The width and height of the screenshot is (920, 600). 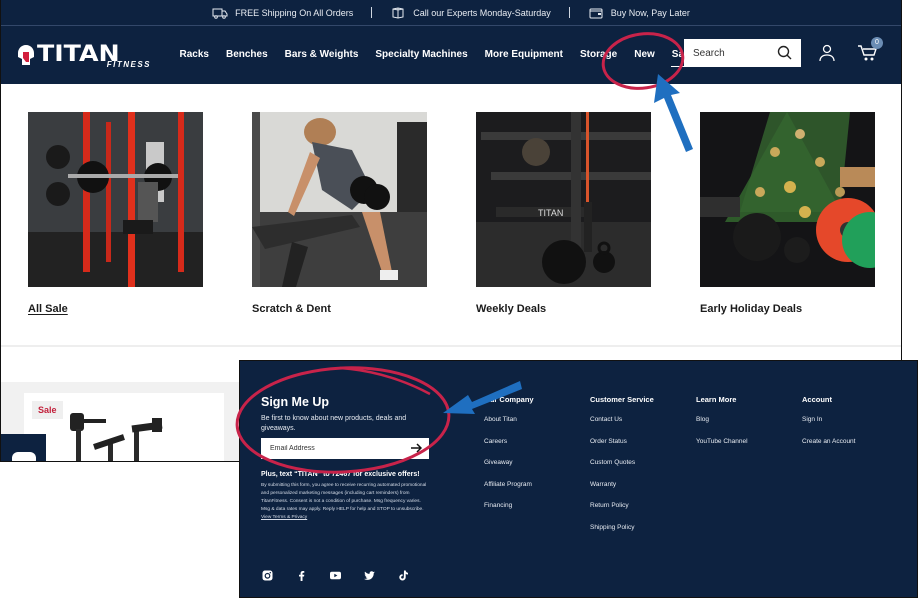 I want to click on promo-financing-label: Buy Now, Pay Later, so click(x=650, y=12).